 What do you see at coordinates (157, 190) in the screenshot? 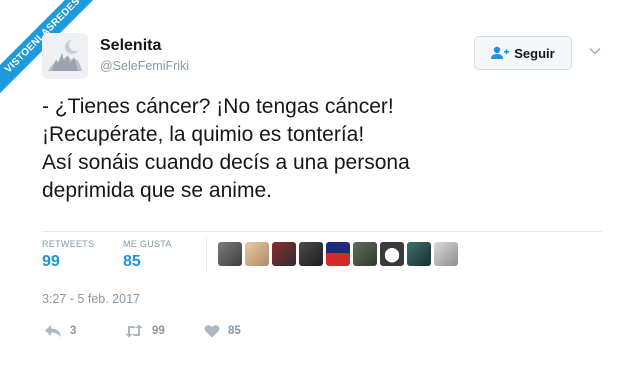
I see `tweet-line: deprimida que se anime.` at bounding box center [157, 190].